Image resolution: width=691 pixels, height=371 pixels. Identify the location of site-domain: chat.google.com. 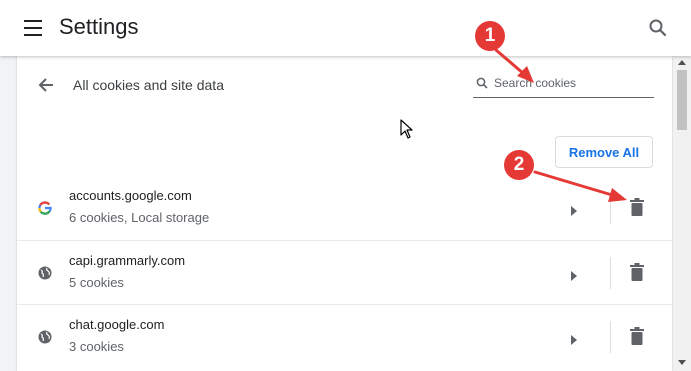
(117, 324).